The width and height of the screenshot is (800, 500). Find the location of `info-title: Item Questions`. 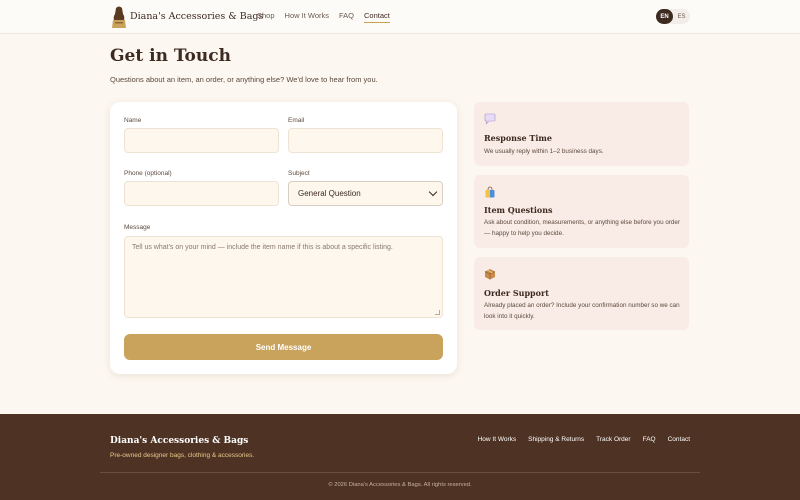

info-title: Item Questions is located at coordinates (518, 210).